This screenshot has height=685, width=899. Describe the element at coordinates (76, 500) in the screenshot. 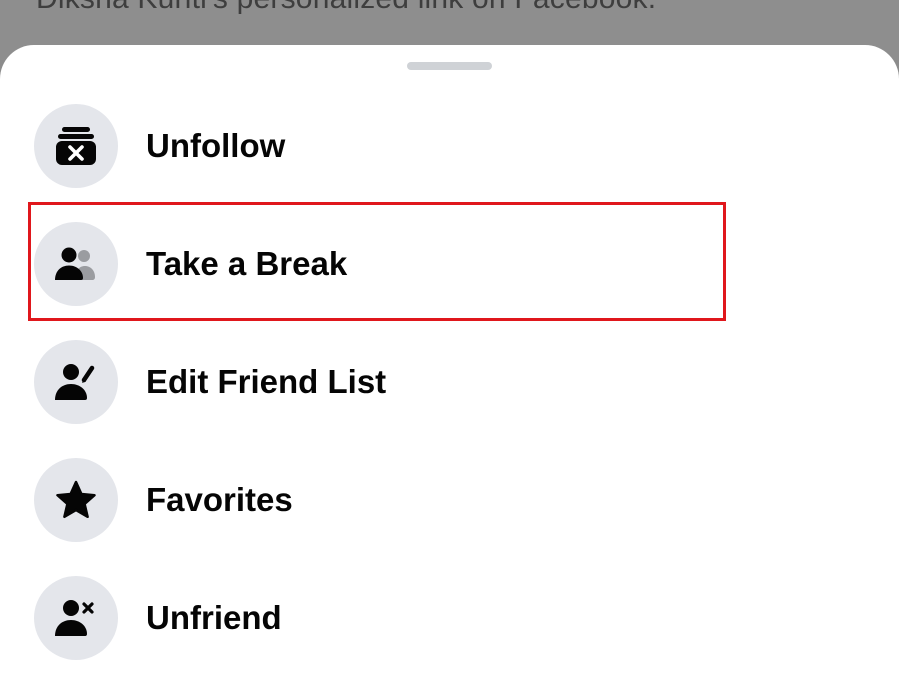

I see `star-icon` at that location.